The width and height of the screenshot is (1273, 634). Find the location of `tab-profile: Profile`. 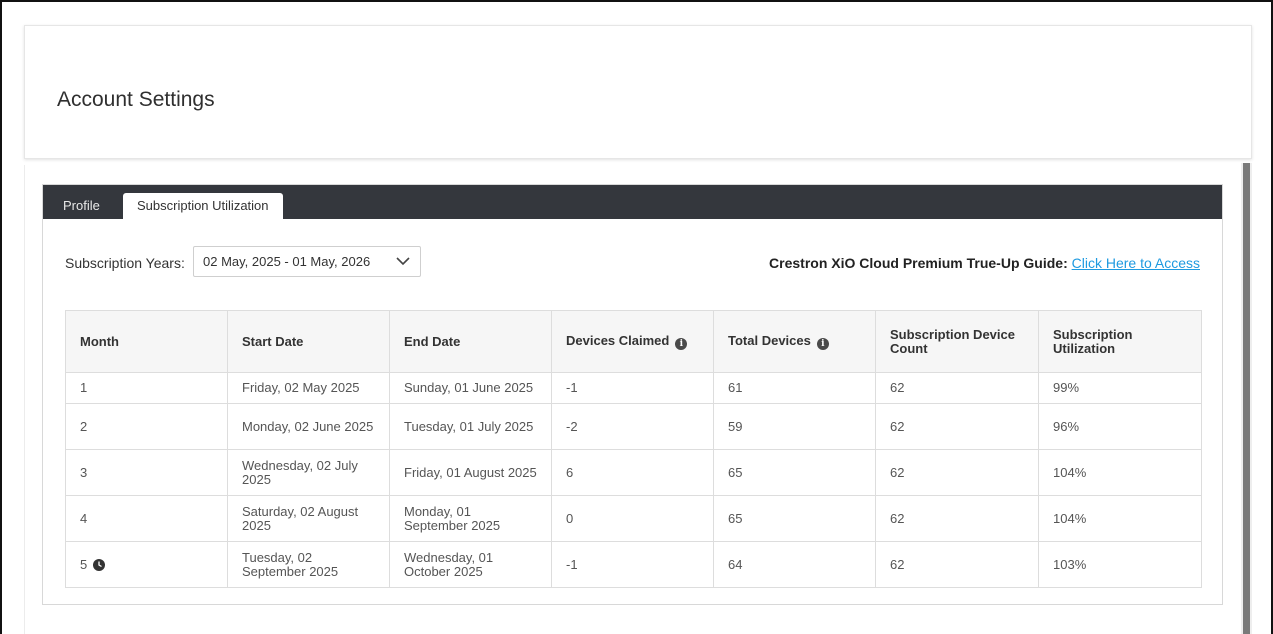

tab-profile: Profile is located at coordinates (81, 206).